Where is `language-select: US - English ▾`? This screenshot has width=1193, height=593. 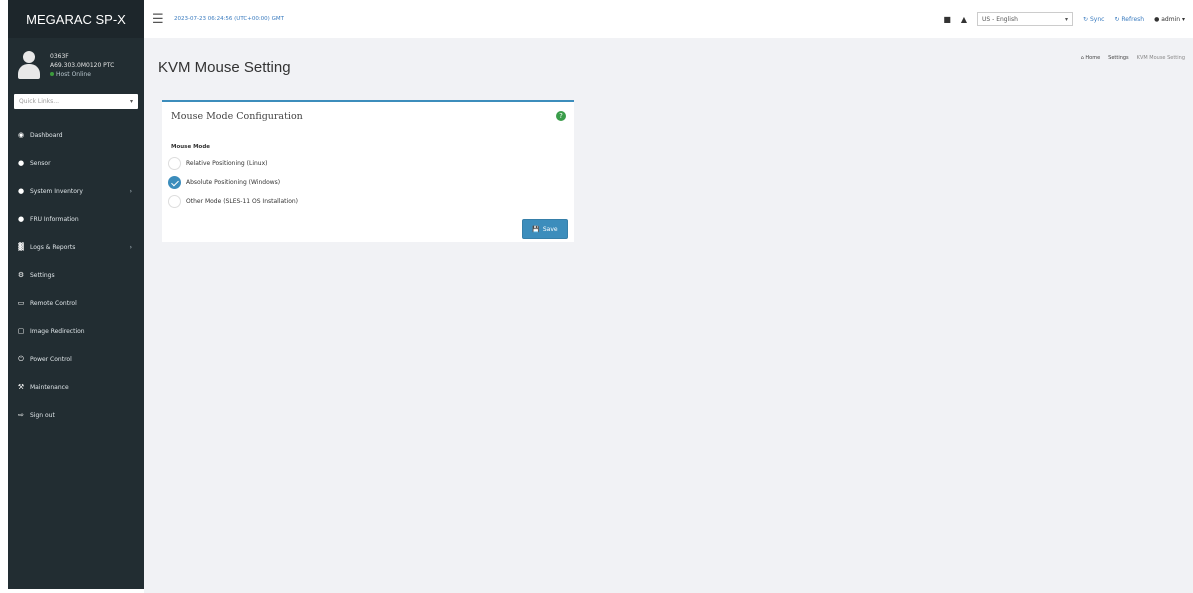 language-select: US - English ▾ is located at coordinates (1025, 19).